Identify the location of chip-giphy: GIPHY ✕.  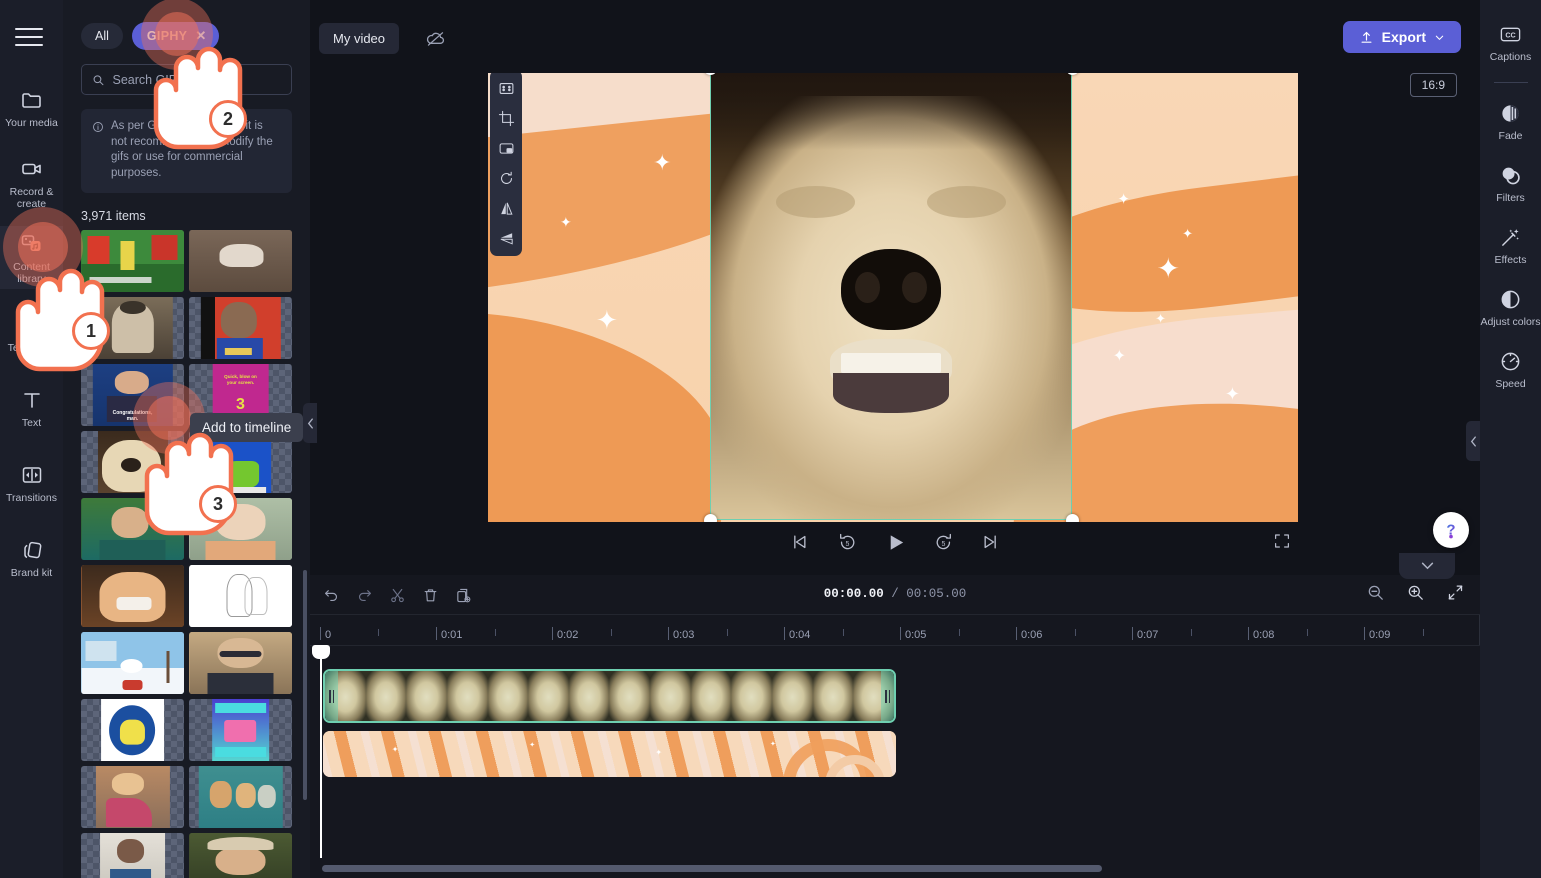
(175, 36).